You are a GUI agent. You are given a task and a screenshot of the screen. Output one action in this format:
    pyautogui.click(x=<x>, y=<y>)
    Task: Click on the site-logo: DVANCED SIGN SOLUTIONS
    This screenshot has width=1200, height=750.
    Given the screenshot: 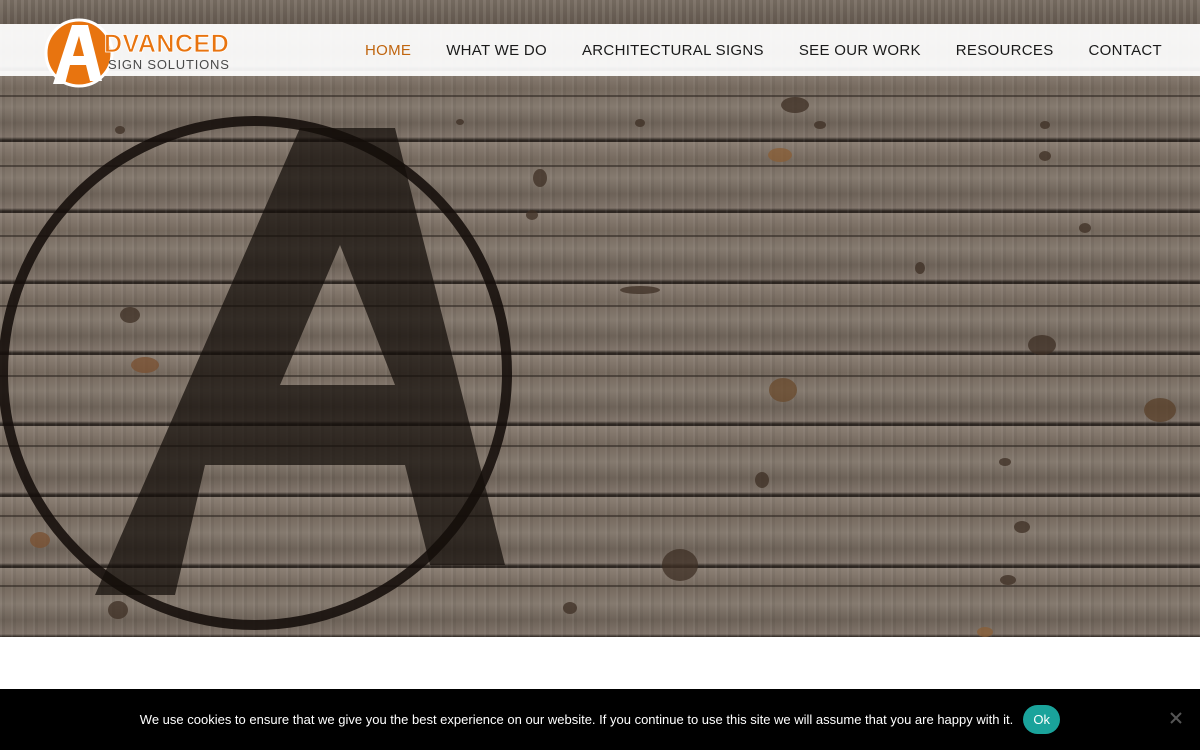 What is the action you would take?
    pyautogui.click(x=164, y=54)
    